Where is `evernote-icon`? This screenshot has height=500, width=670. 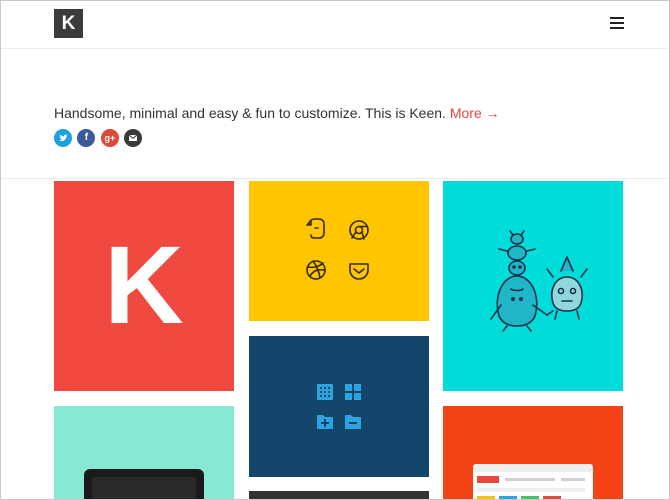 evernote-icon is located at coordinates (315, 228).